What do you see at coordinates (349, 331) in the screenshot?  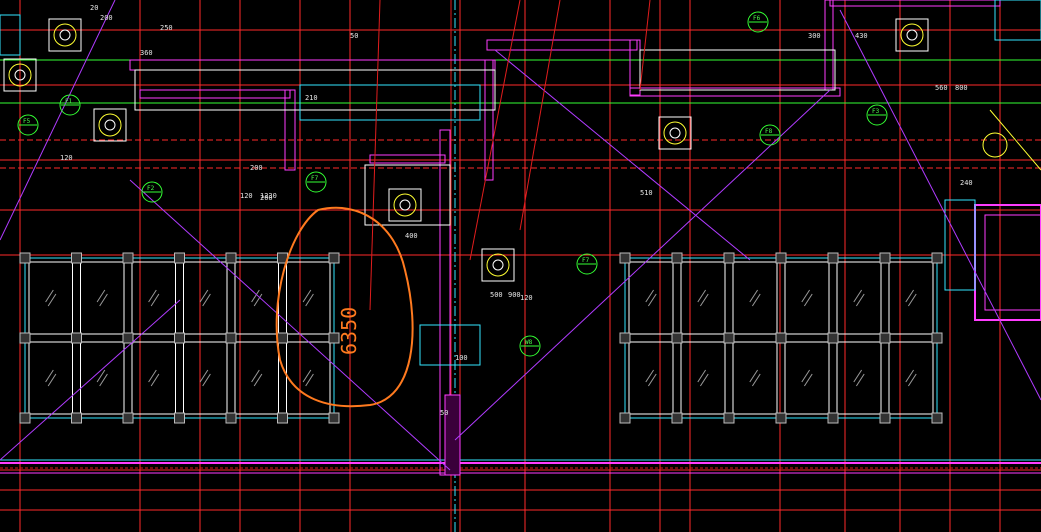 I see `markup-text: 6350` at bounding box center [349, 331].